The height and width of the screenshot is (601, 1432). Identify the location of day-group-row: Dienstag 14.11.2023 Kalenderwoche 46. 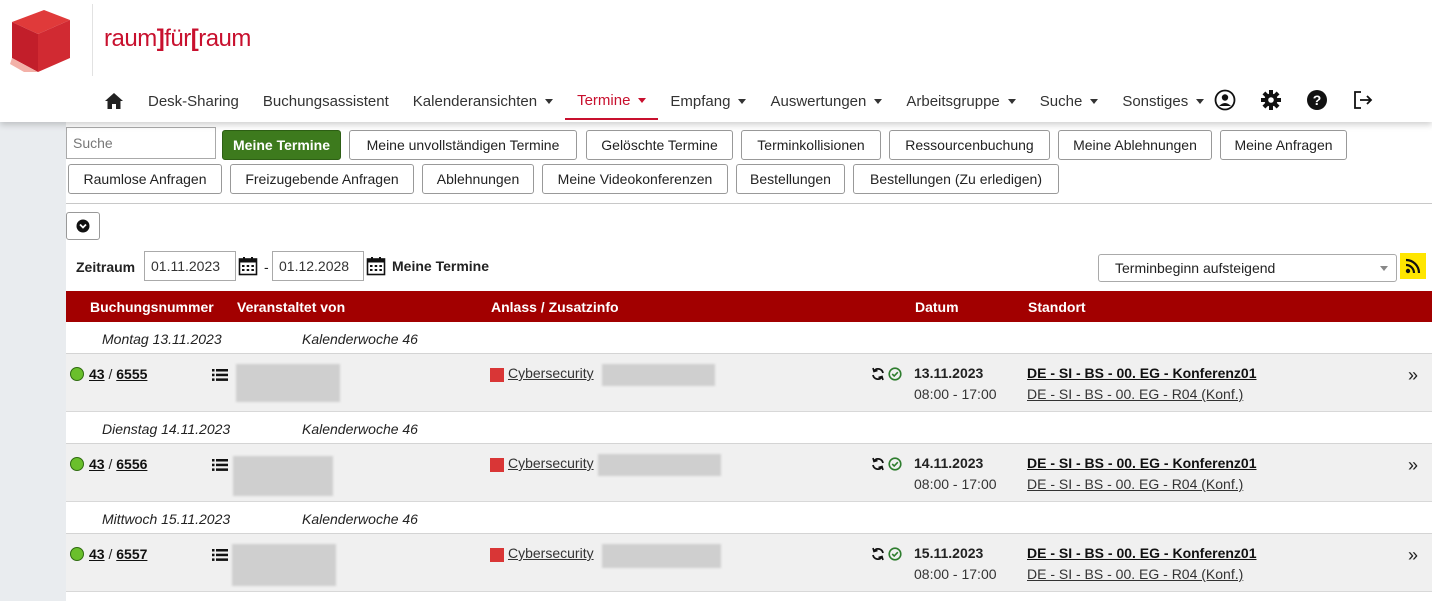
(749, 428).